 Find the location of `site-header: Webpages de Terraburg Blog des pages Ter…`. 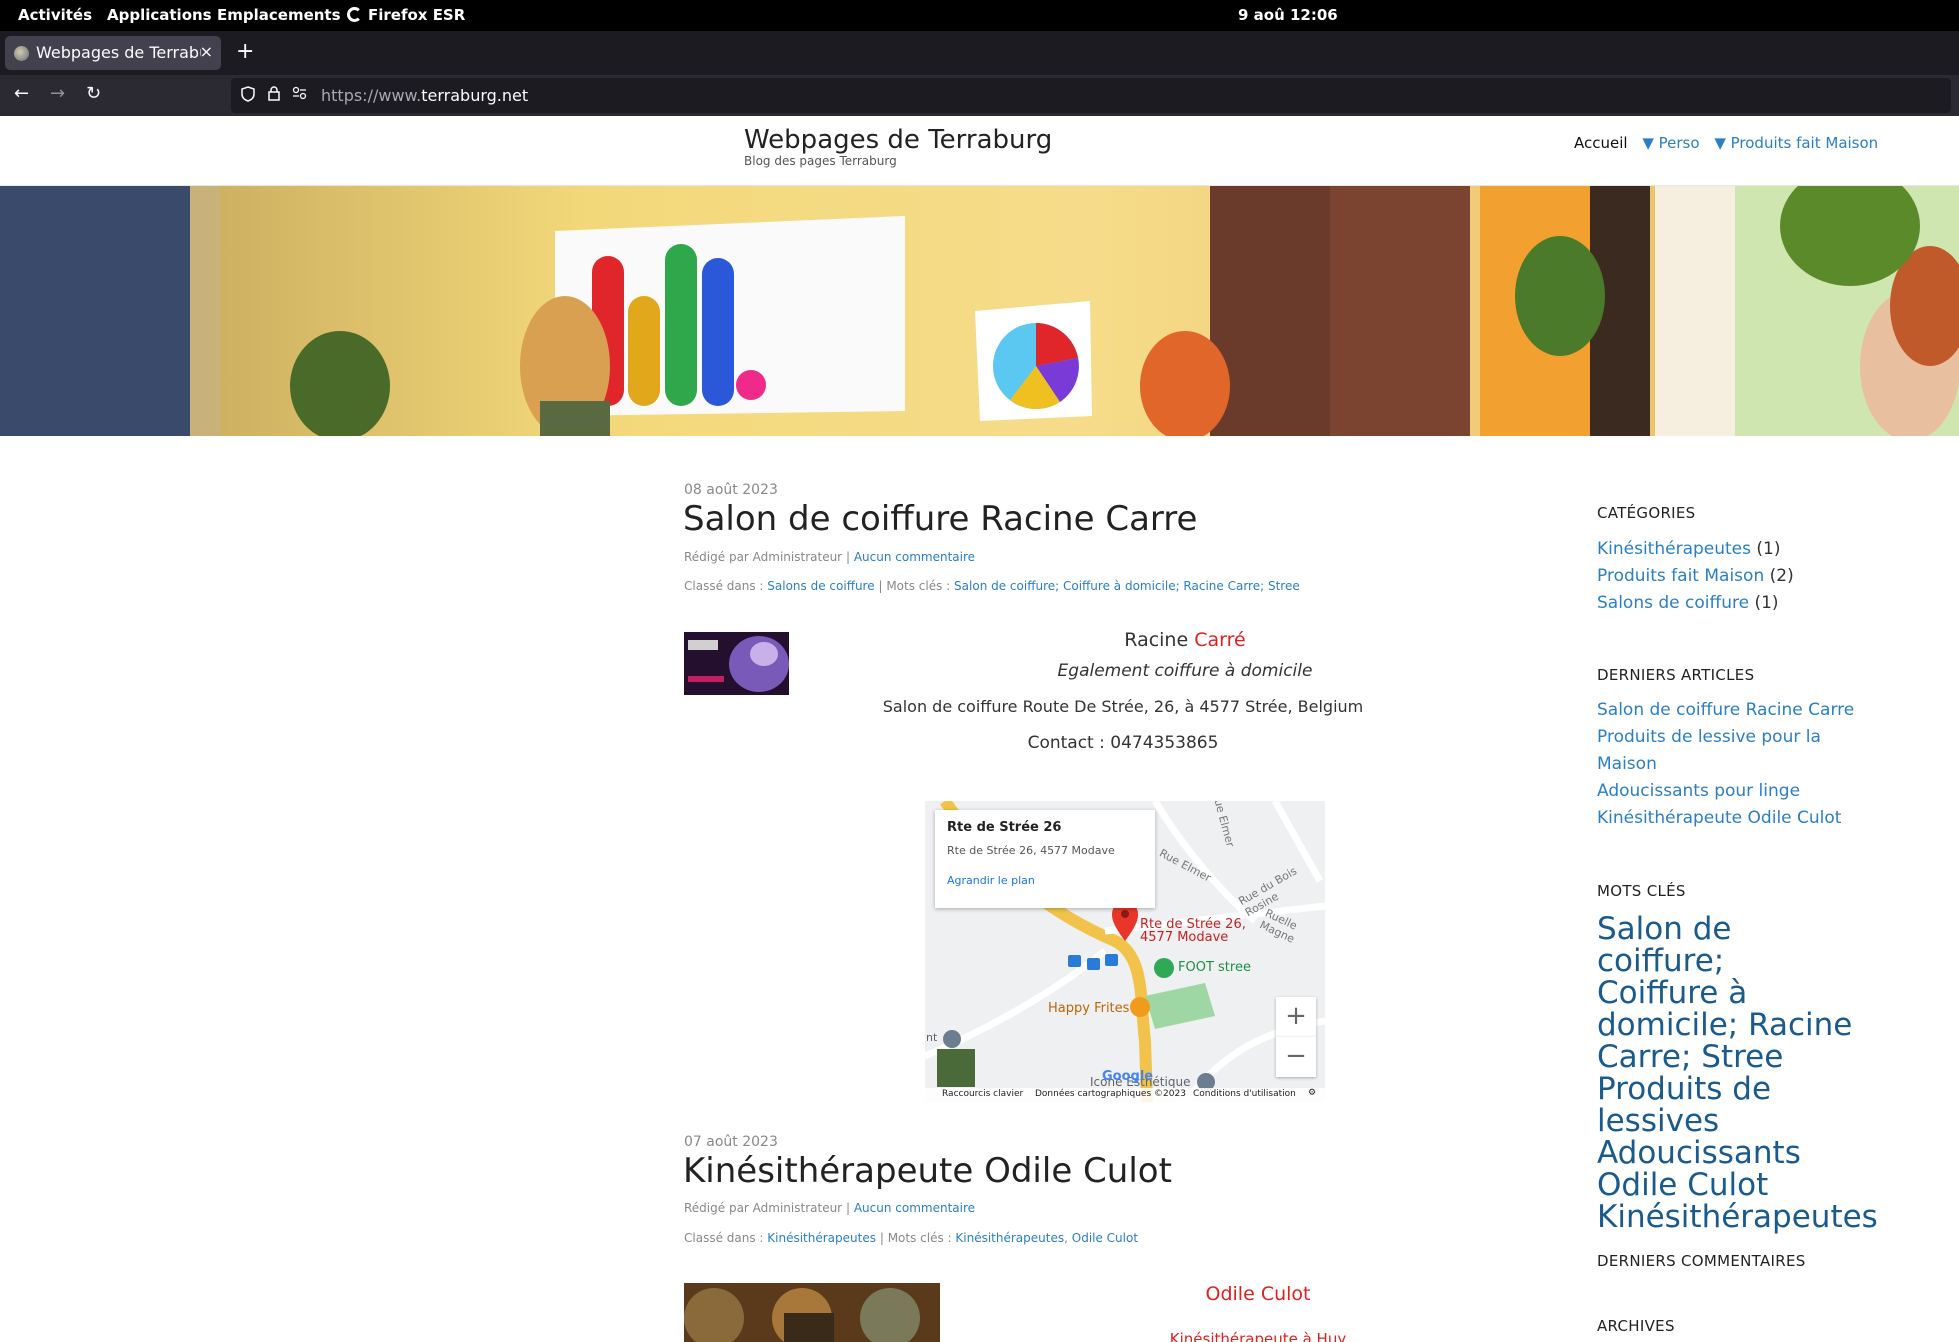

site-header: Webpages de Terraburg Blog des pages Ter… is located at coordinates (979, 151).